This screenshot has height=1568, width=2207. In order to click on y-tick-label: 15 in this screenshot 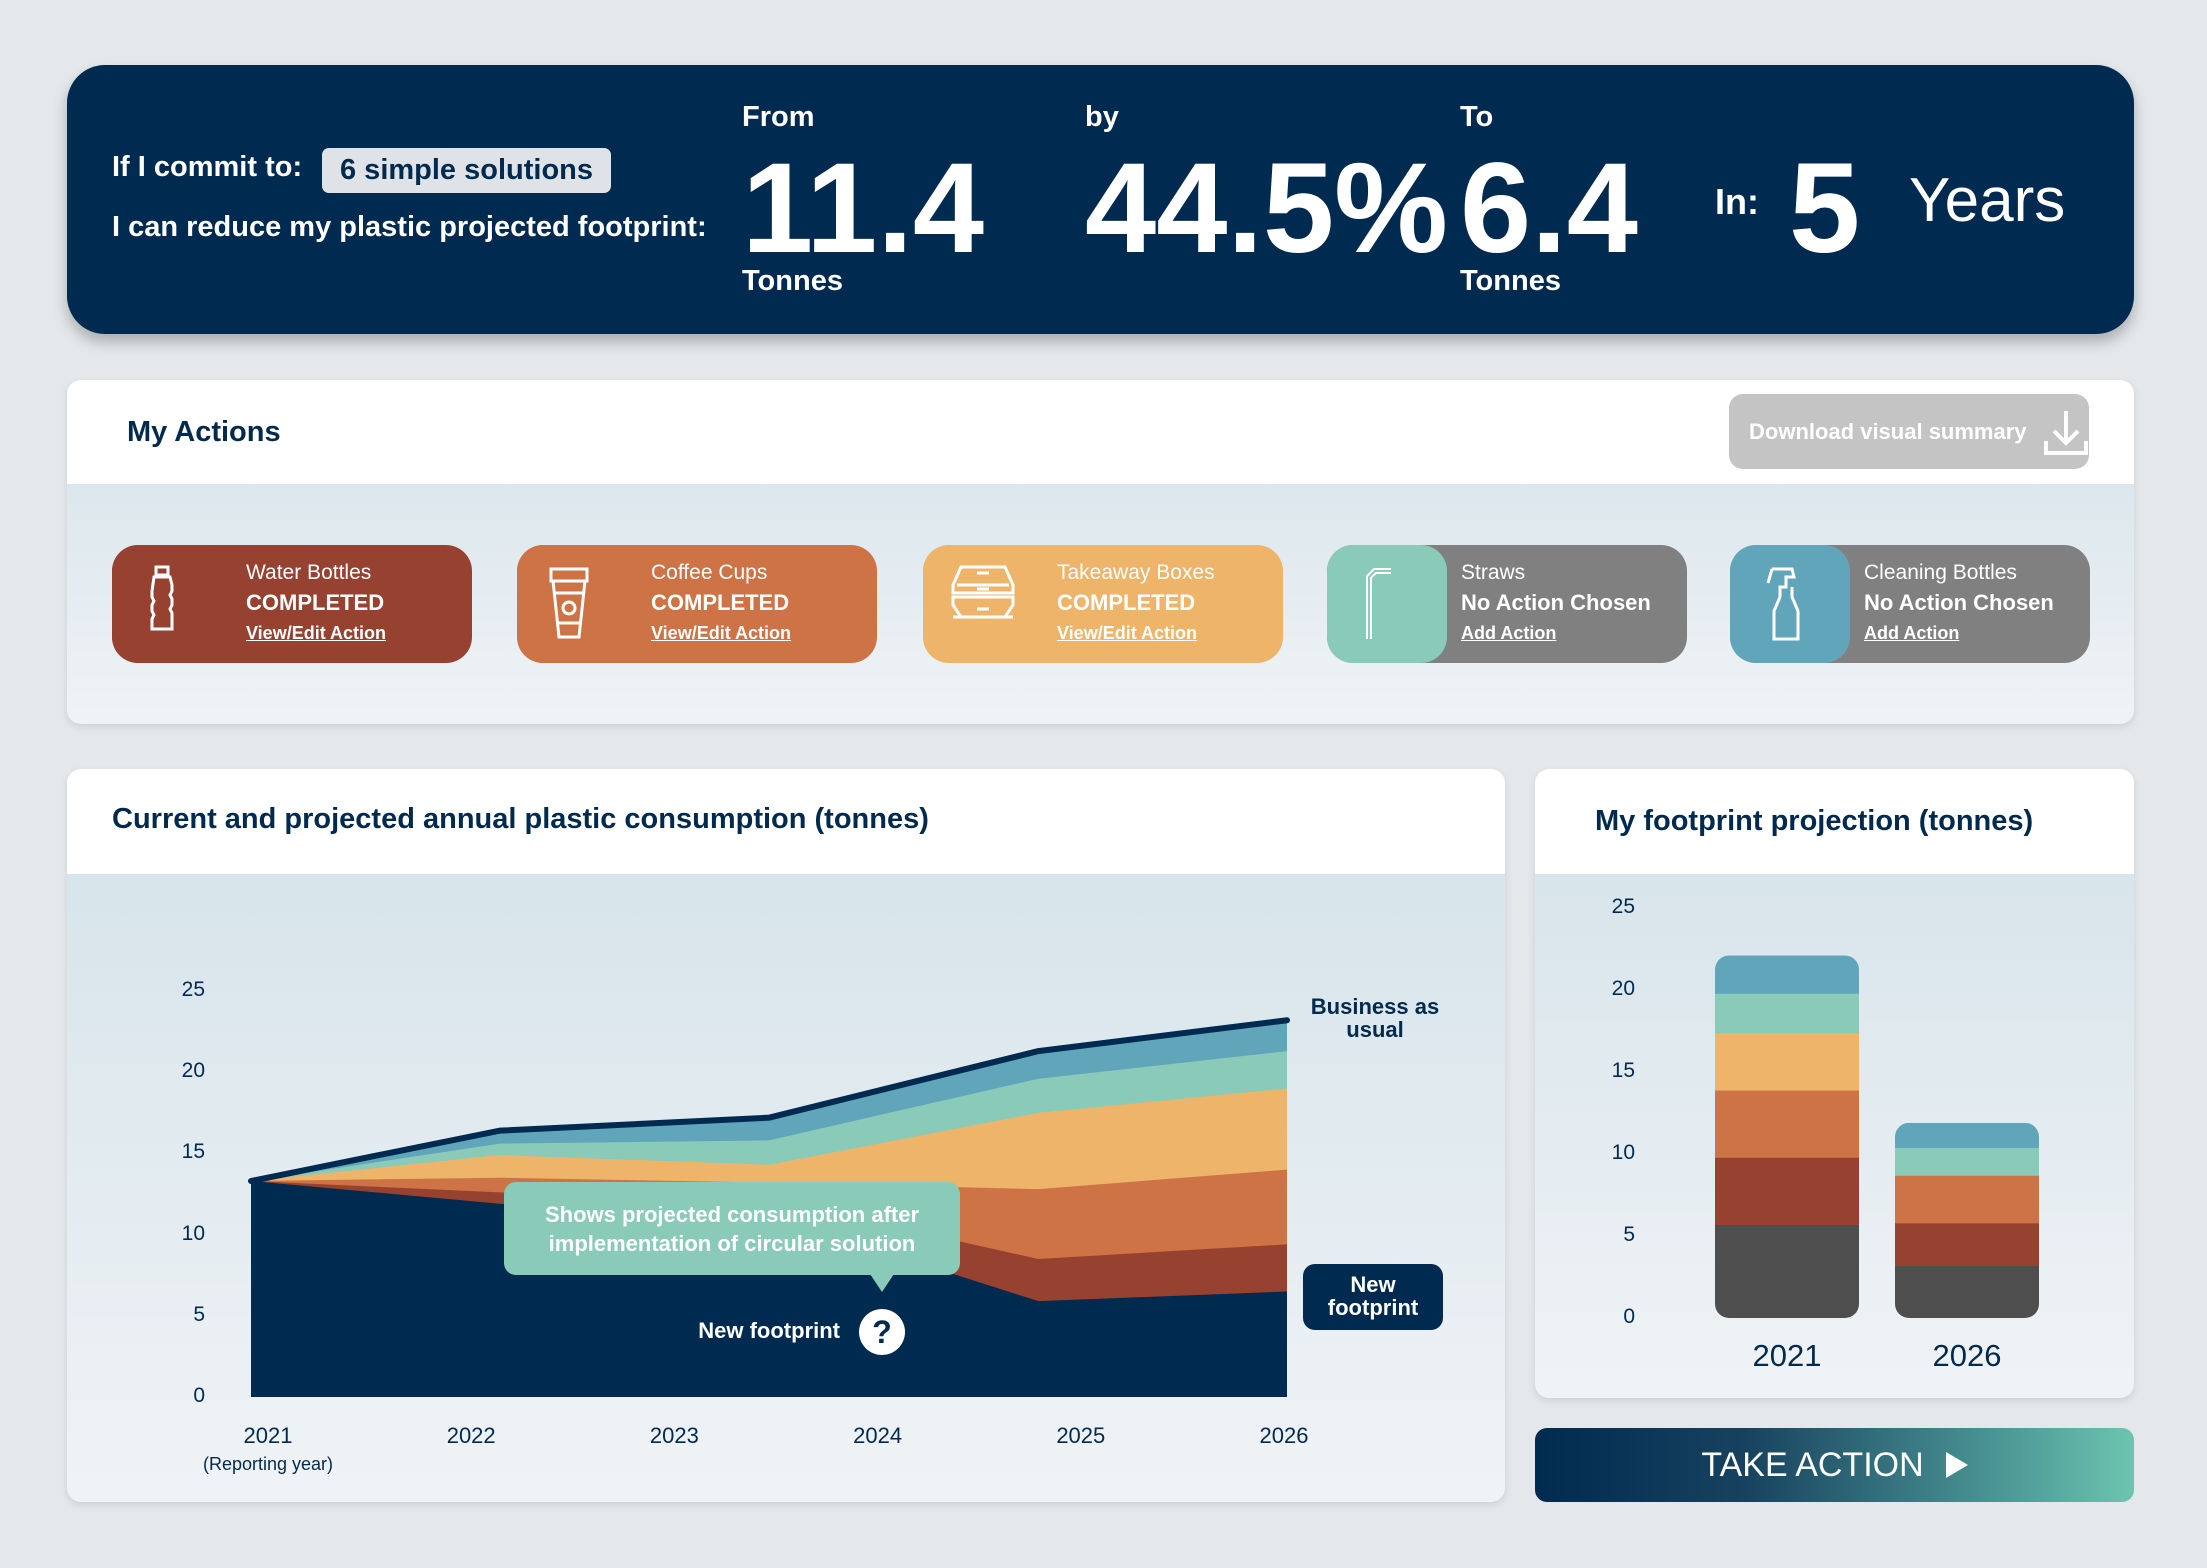, I will do `click(1623, 1070)`.